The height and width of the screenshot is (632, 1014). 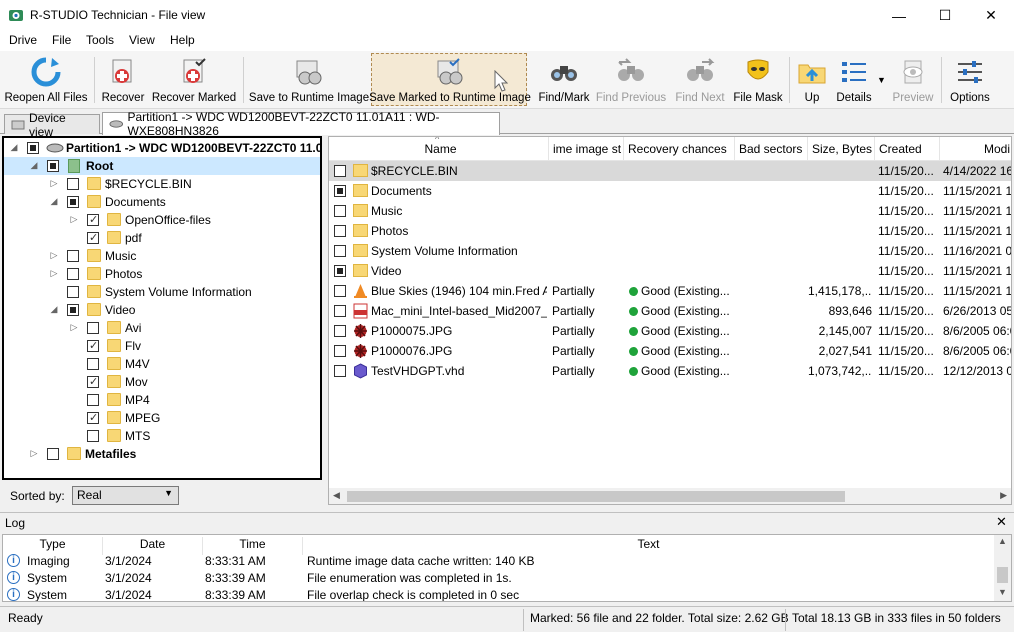 I want to click on reopen-all-files-button: Reopen All Files, so click(x=46, y=80).